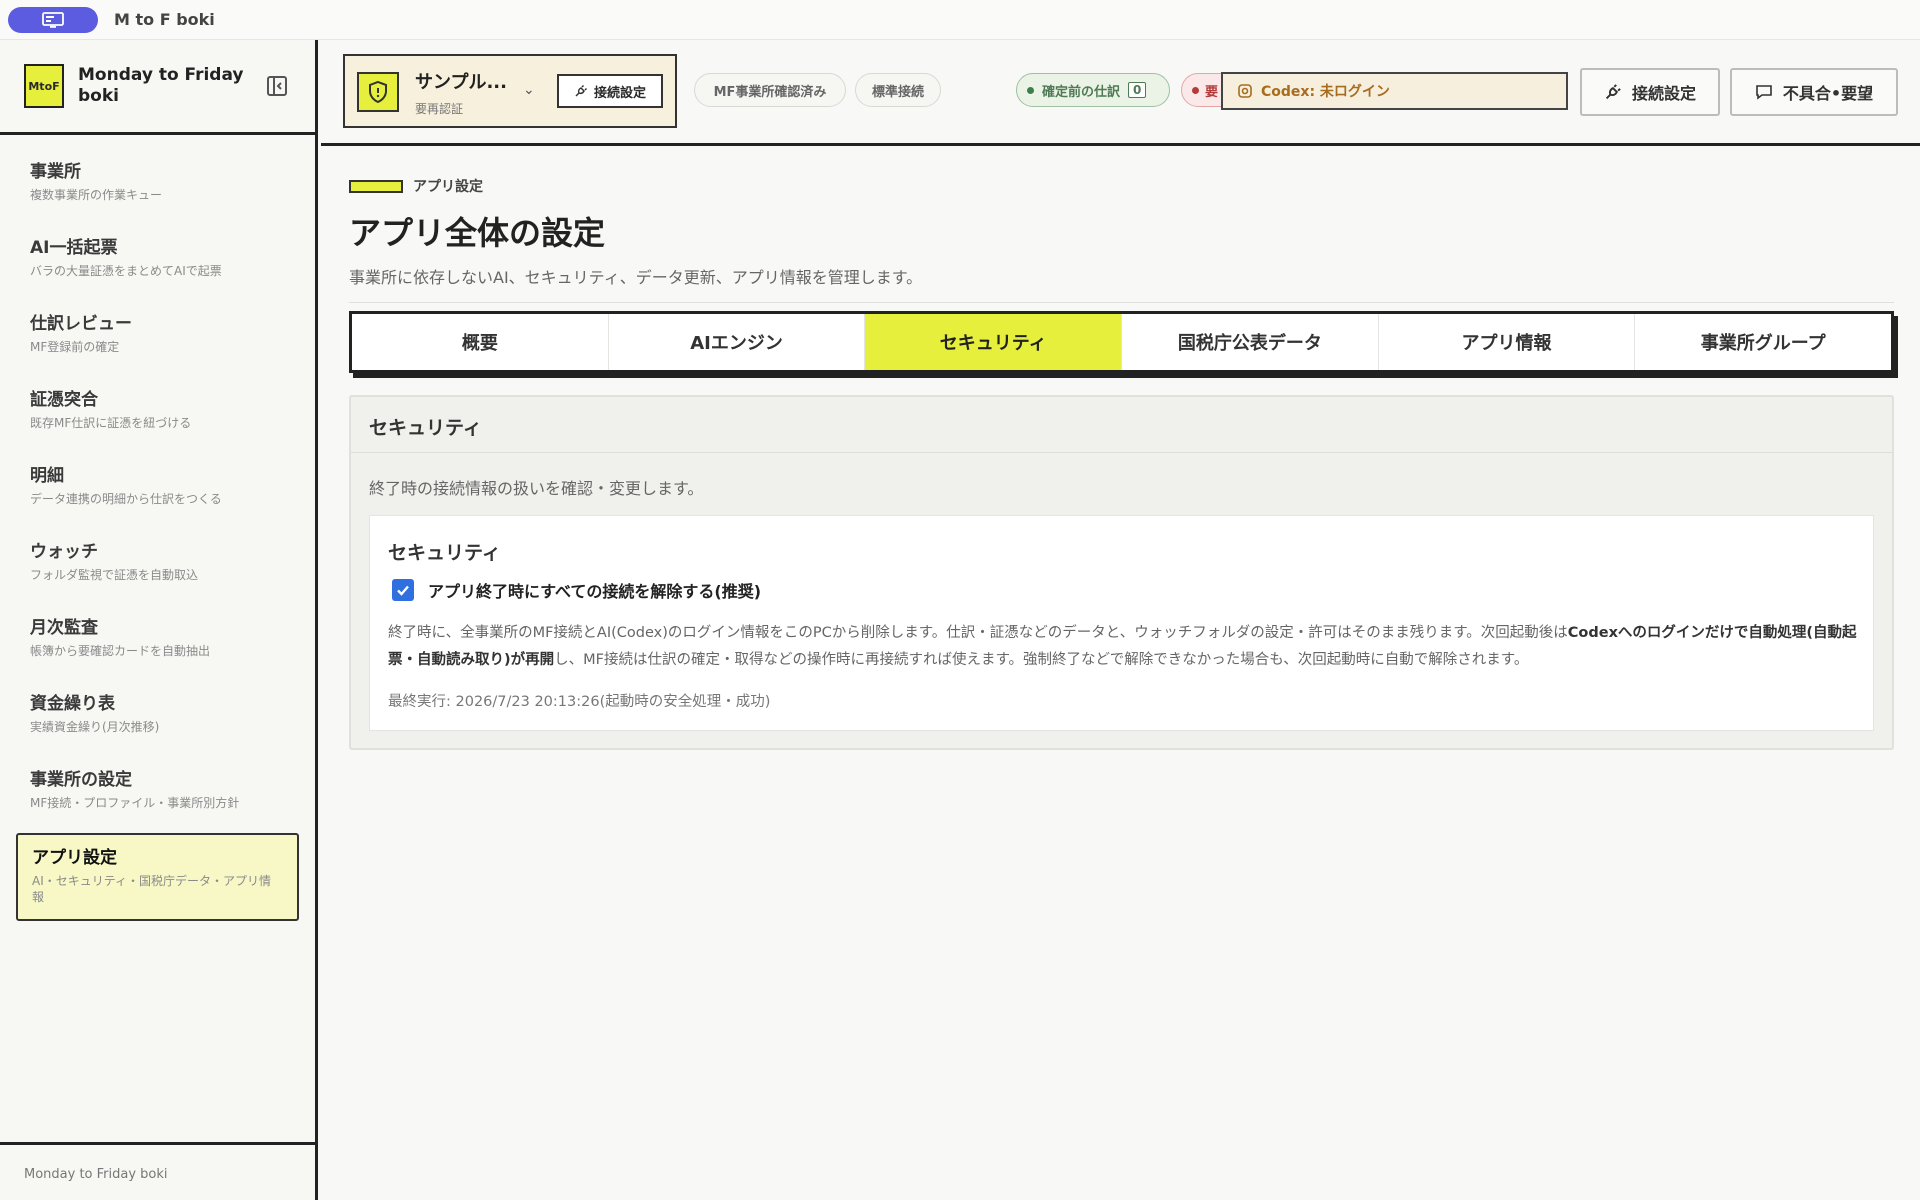 This screenshot has height=1200, width=1920. Describe the element at coordinates (157, 180) in the screenshot. I see `sidebar-item-offices: 事業所 複数事業所の作業キュー` at that location.